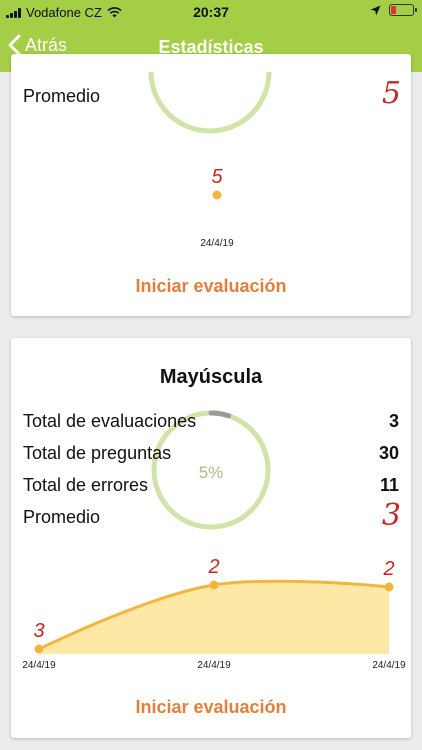 This screenshot has height=750, width=422. What do you see at coordinates (97, 453) in the screenshot?
I see `stat-label-questions: Total de preguntas` at bounding box center [97, 453].